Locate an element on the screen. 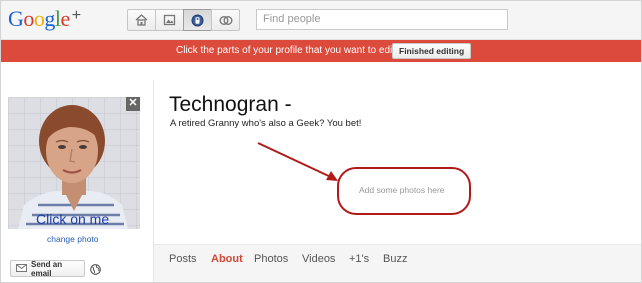 The height and width of the screenshot is (283, 642). annotation-arrow is located at coordinates (295, 160).